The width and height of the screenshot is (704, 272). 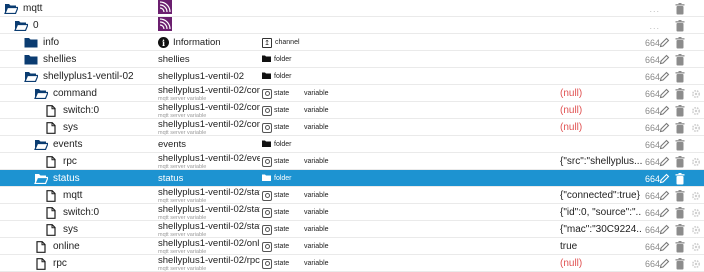 What do you see at coordinates (352, 59) in the screenshot?
I see `tree-row: shellies shellies folder 664` at bounding box center [352, 59].